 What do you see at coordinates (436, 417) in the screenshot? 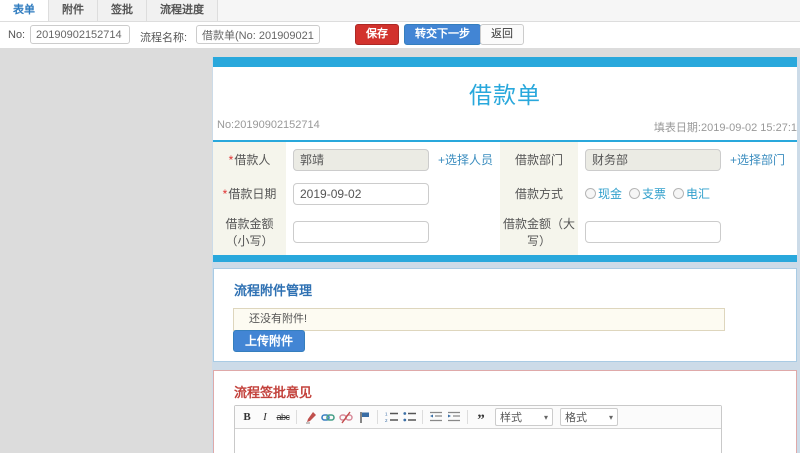
I see `outdent-icon` at bounding box center [436, 417].